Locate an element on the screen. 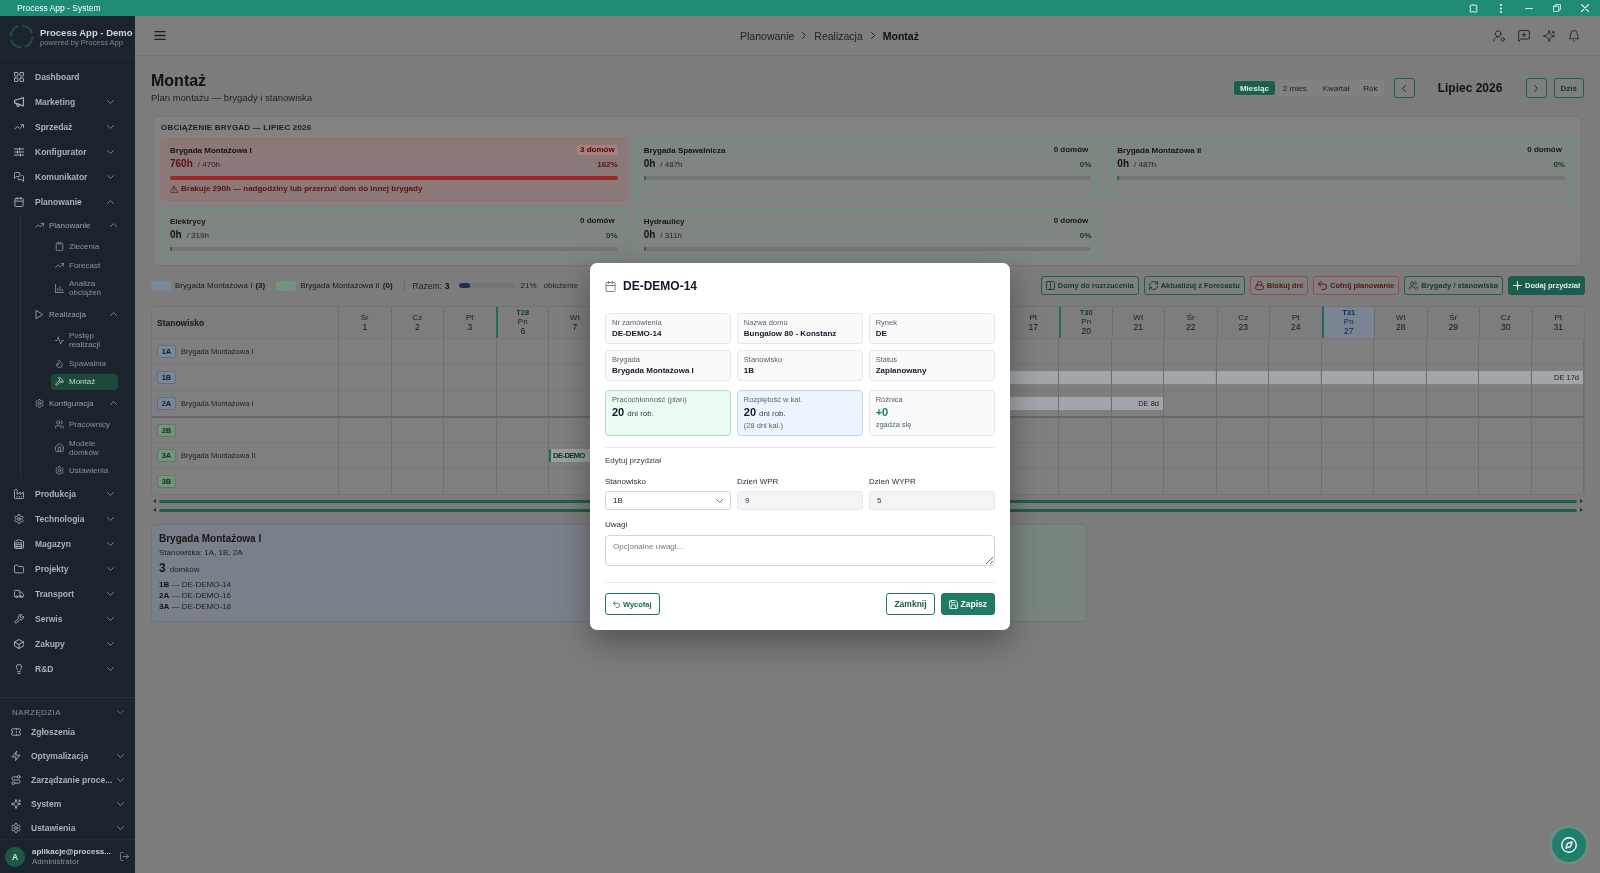  field-label: Dzień WPR is located at coordinates (758, 481).